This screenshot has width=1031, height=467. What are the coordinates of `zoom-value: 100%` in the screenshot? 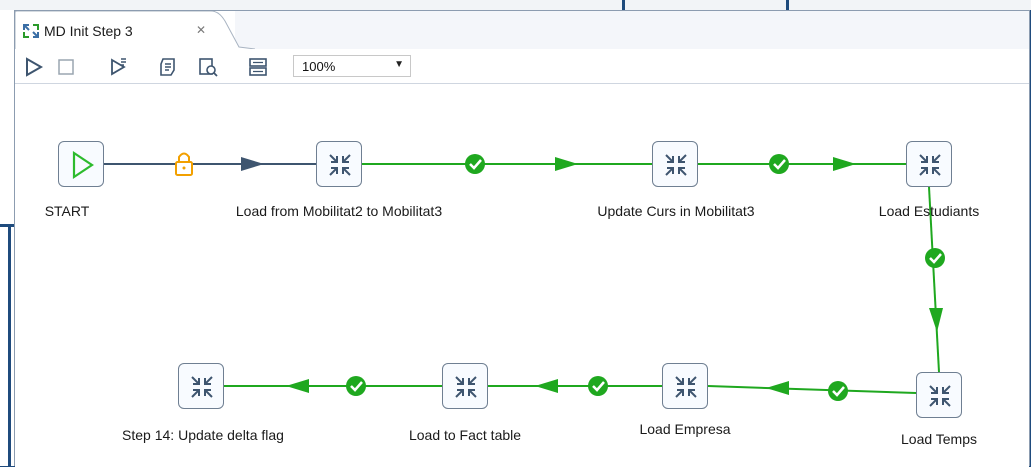 It's located at (319, 66).